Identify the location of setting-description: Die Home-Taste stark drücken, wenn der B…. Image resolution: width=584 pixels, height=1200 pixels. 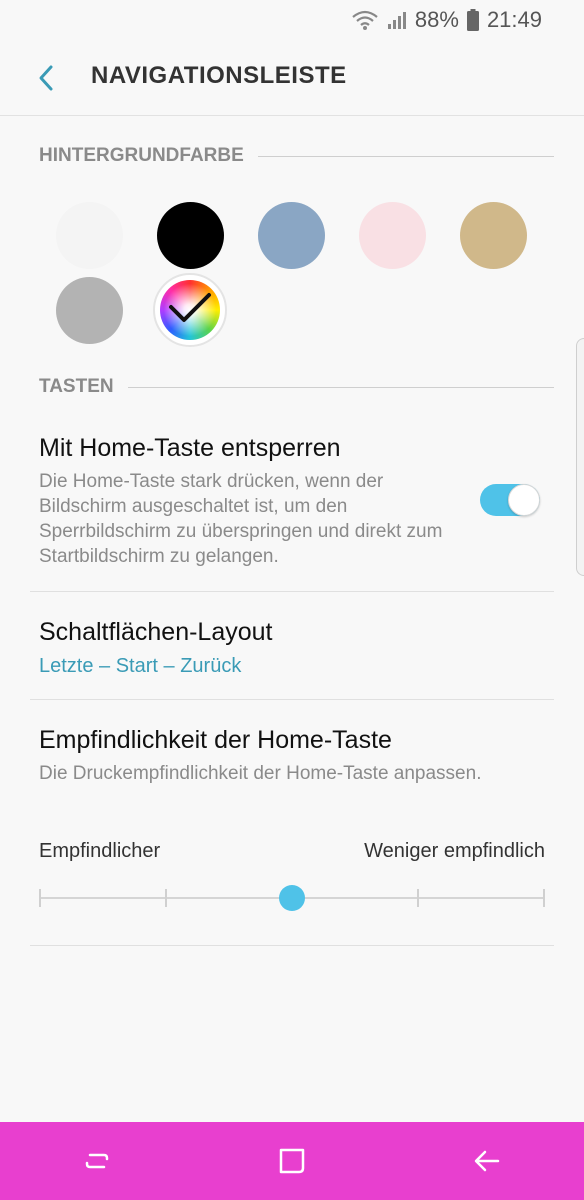
(241, 519).